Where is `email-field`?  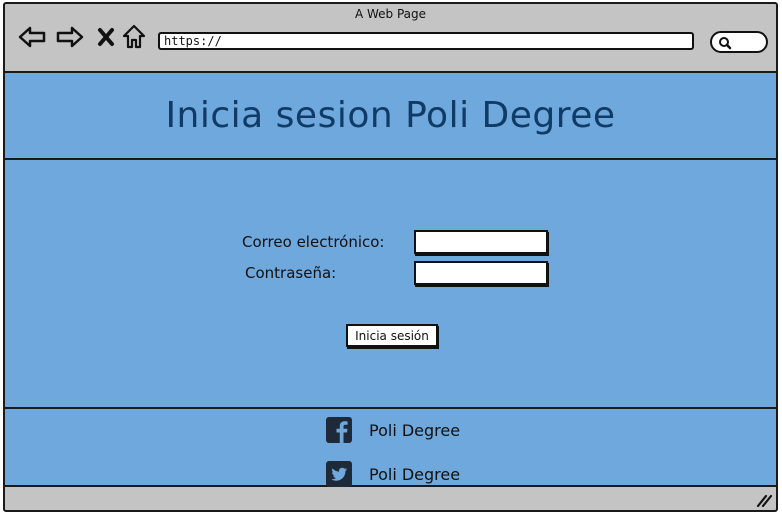
email-field is located at coordinates (481, 242).